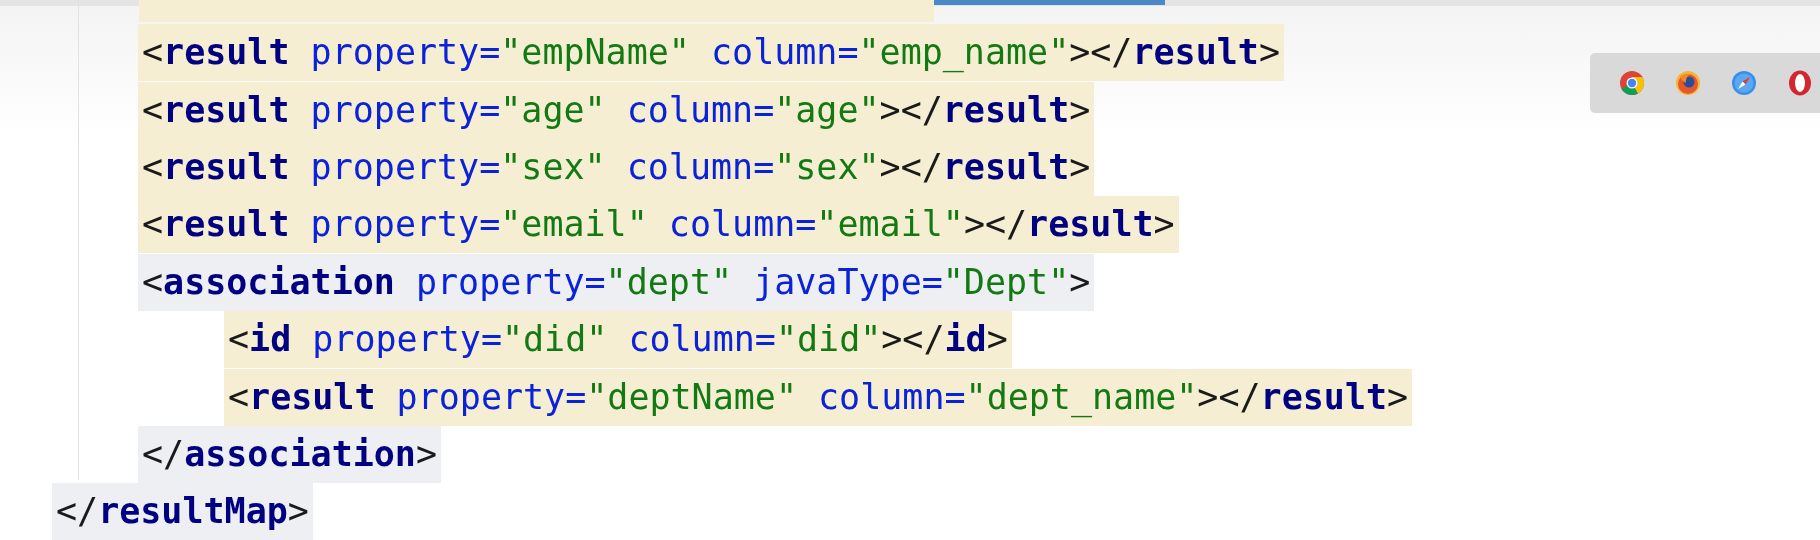  Describe the element at coordinates (1632, 83) in the screenshot. I see `chrome-icon` at that location.